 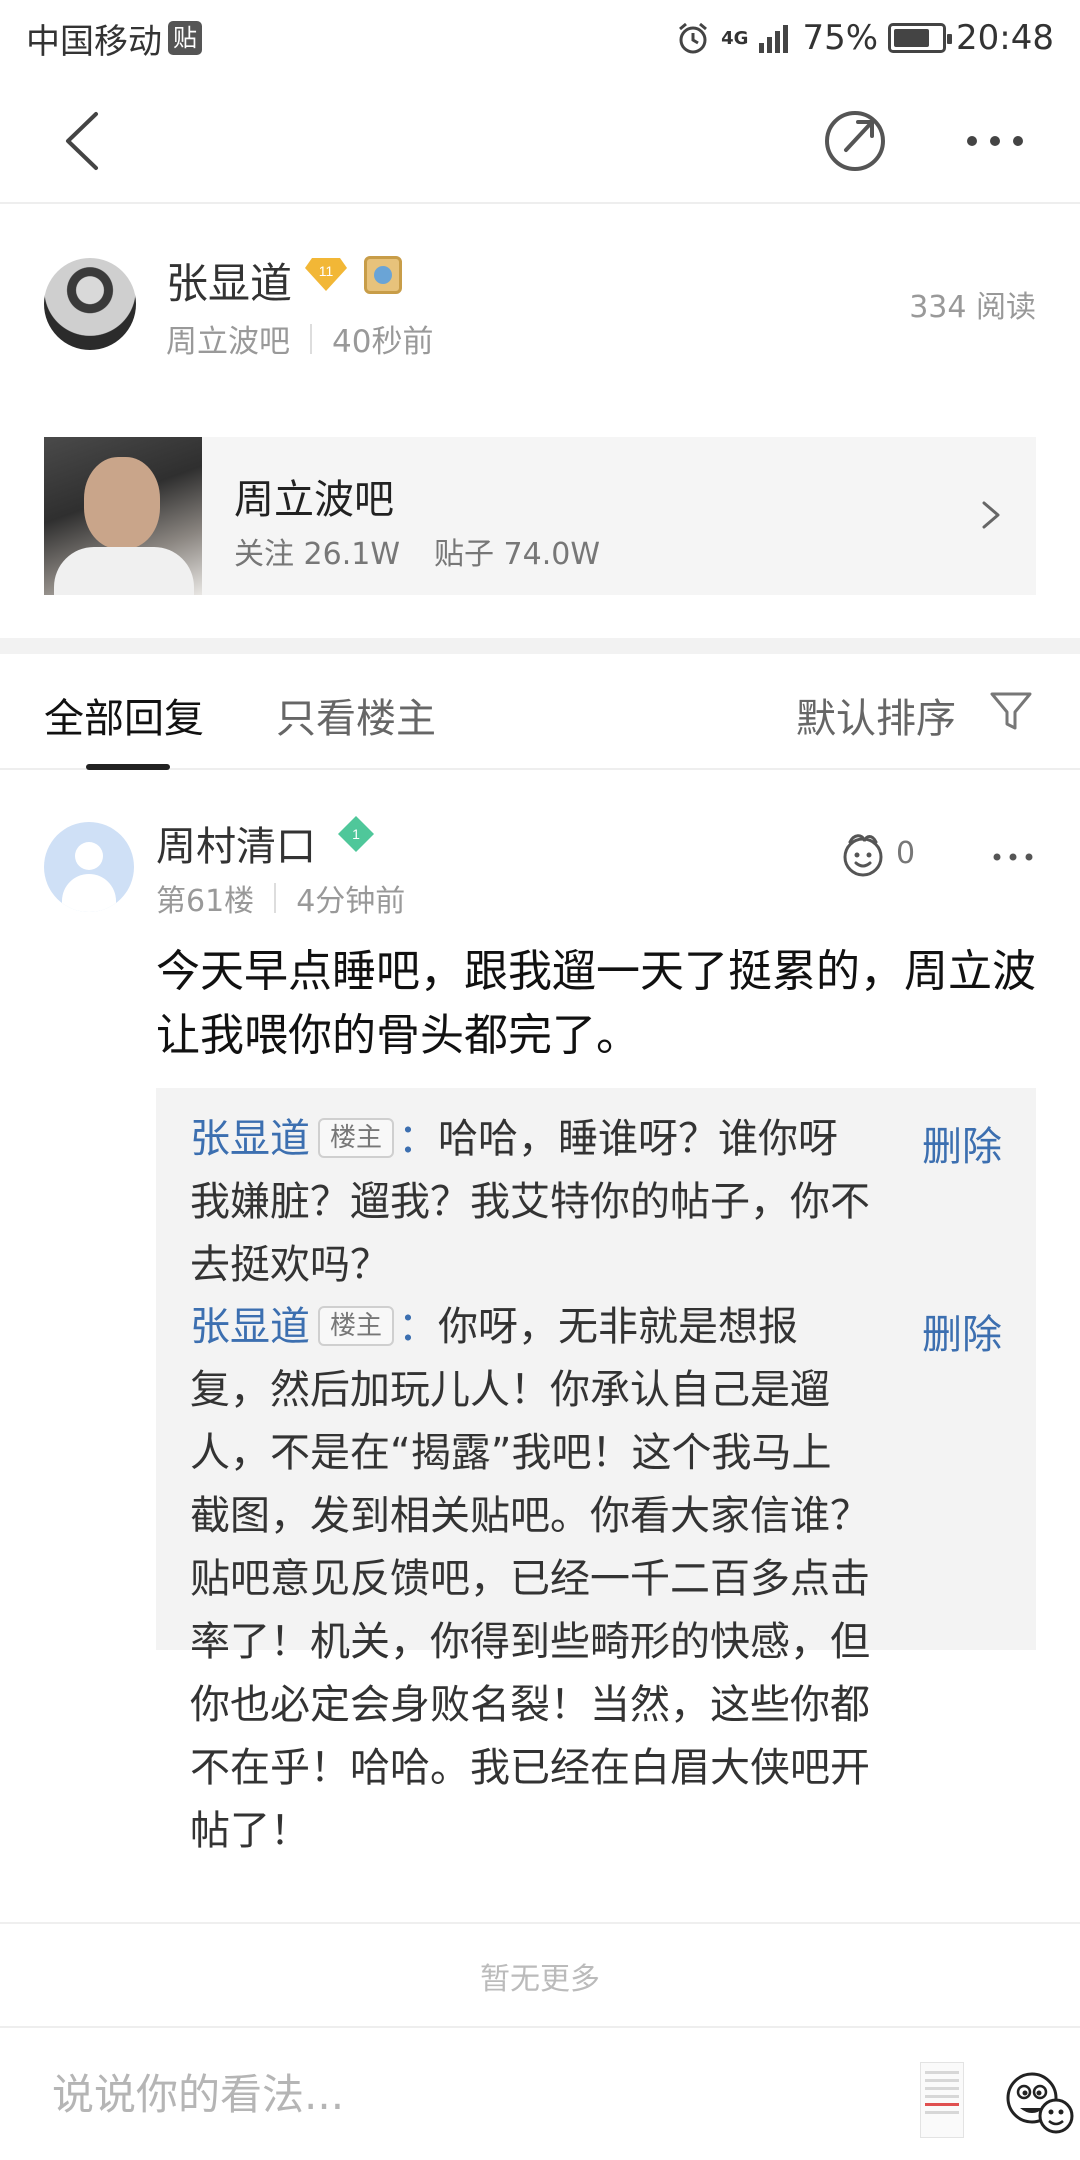 I want to click on forum-posts: 贴子 74.0W, so click(x=517, y=554).